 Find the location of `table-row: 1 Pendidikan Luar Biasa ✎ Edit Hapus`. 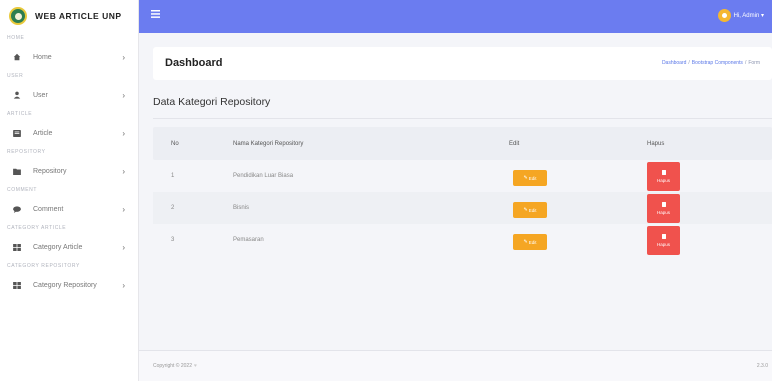

table-row: 1 Pendidikan Luar Biasa ✎ Edit Hapus is located at coordinates (462, 176).